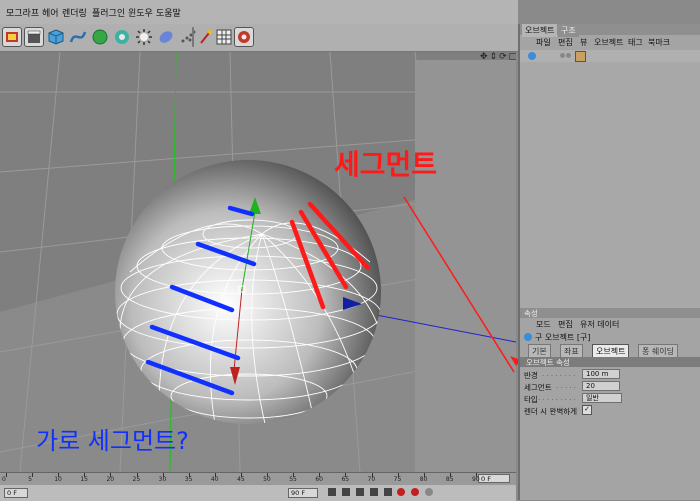 This screenshot has width=700, height=501. I want to click on nurbs-icon, so click(100, 37).